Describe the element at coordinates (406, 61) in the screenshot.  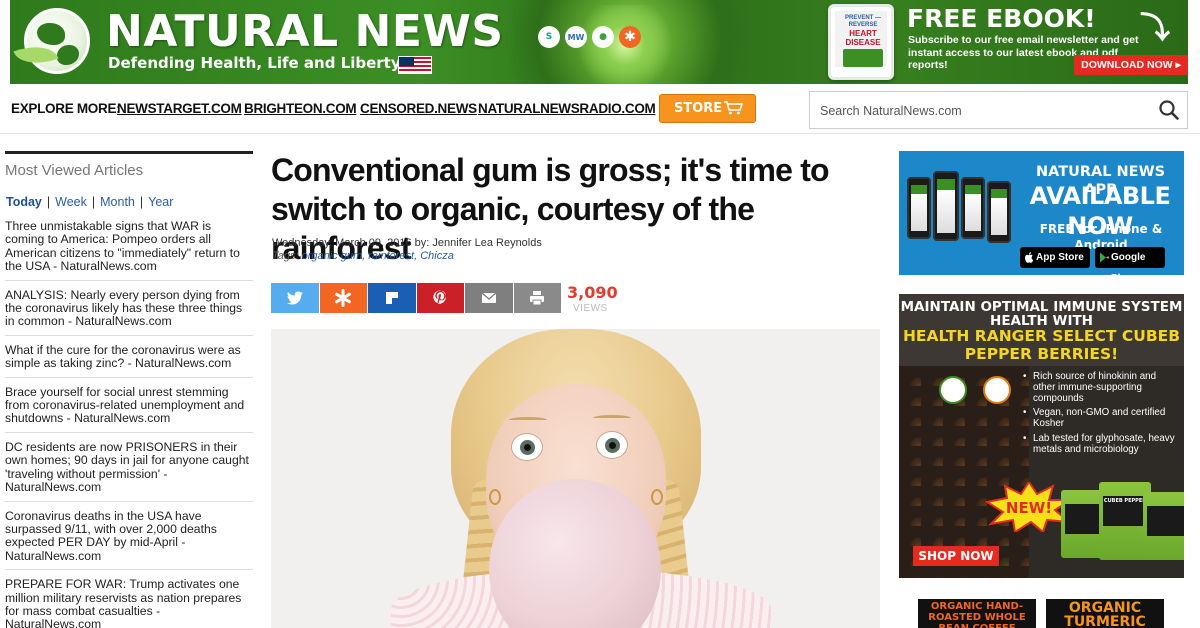
I see `flag-canton` at that location.